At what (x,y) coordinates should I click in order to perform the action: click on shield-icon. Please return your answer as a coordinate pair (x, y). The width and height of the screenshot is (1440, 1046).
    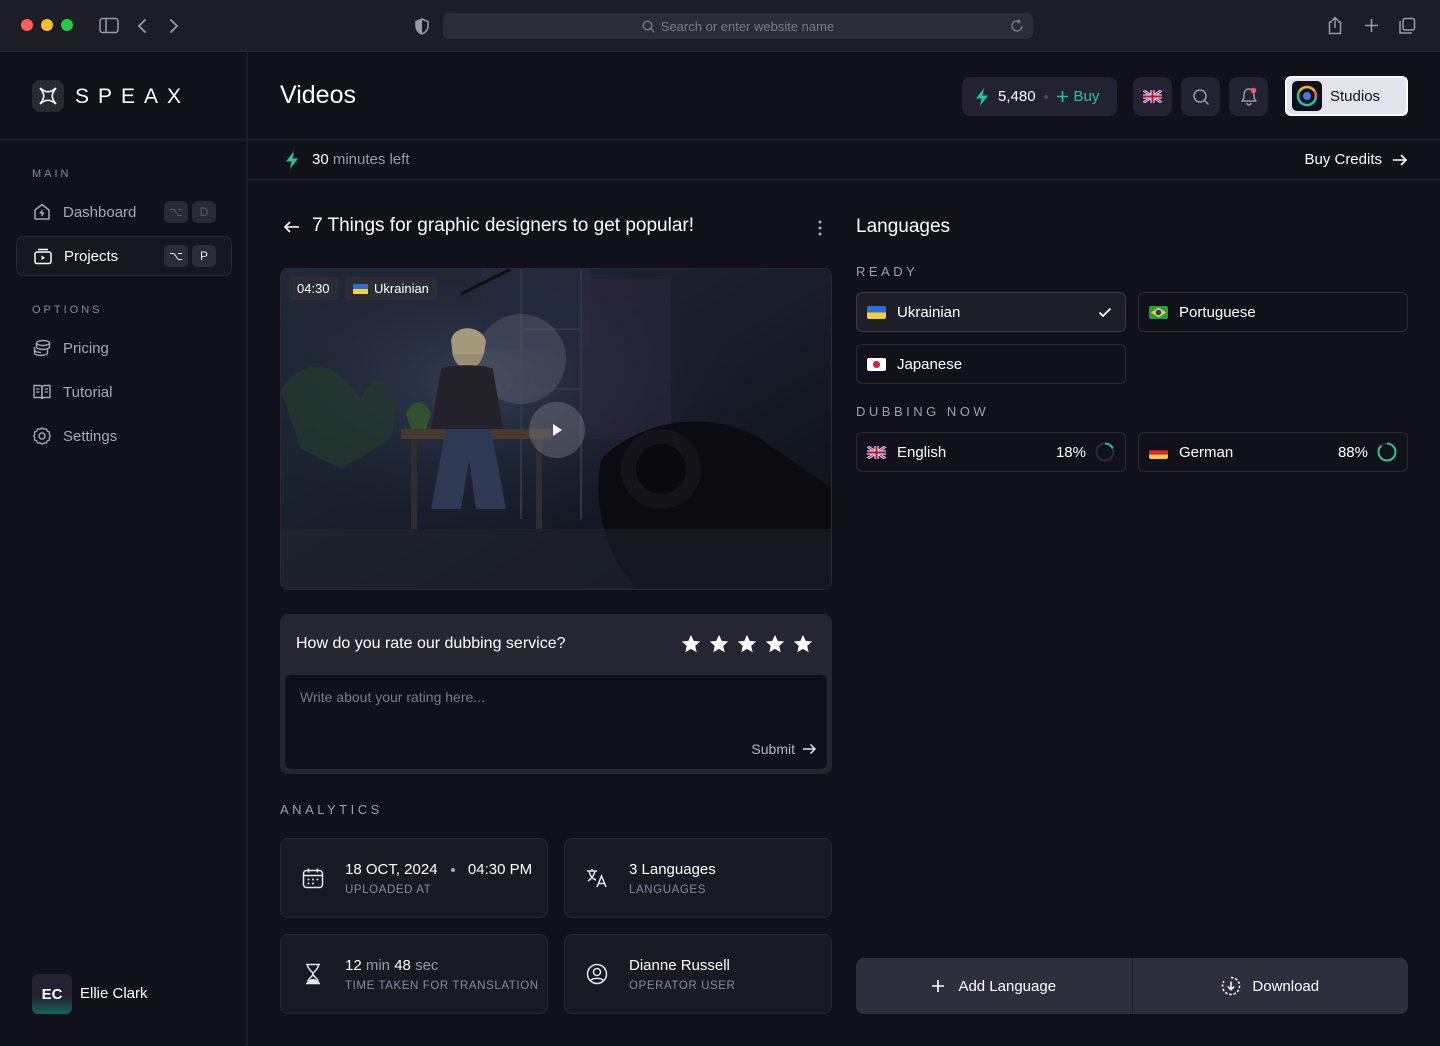
    Looking at the image, I should click on (422, 26).